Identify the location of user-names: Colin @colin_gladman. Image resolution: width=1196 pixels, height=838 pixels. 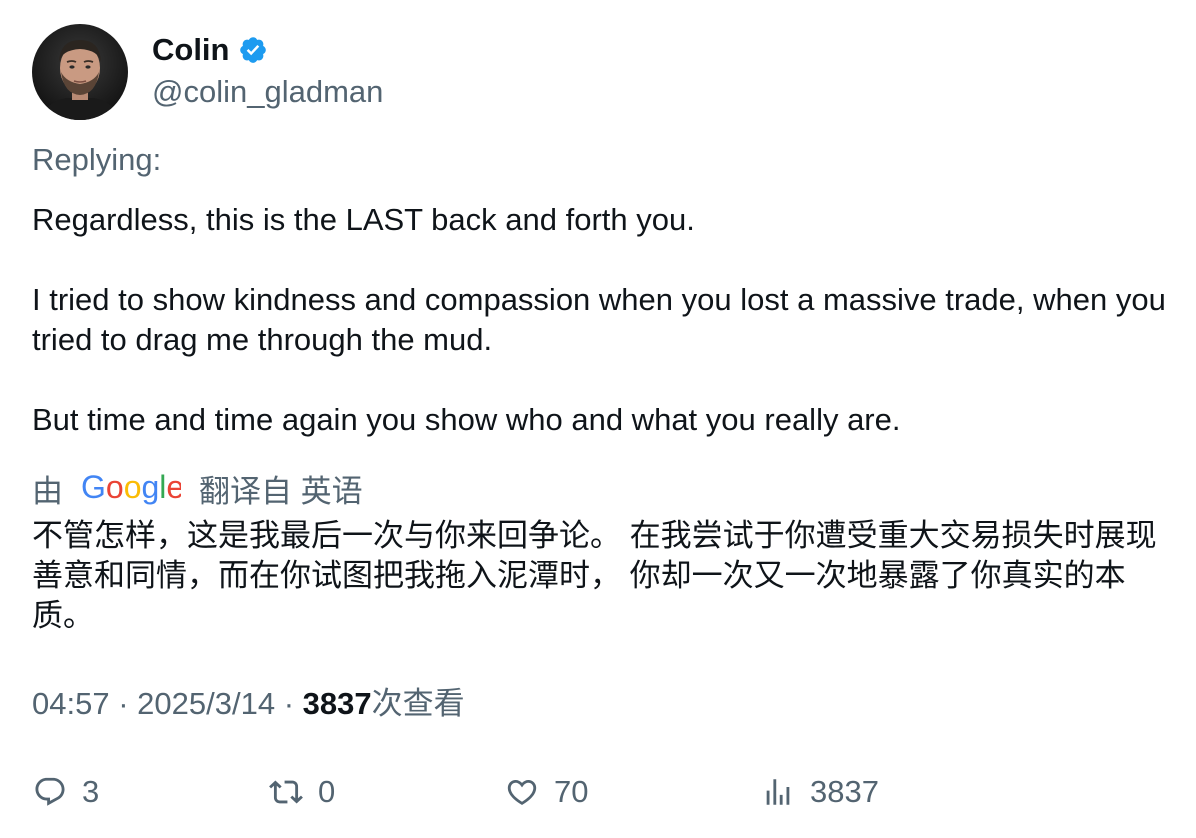
(267, 72).